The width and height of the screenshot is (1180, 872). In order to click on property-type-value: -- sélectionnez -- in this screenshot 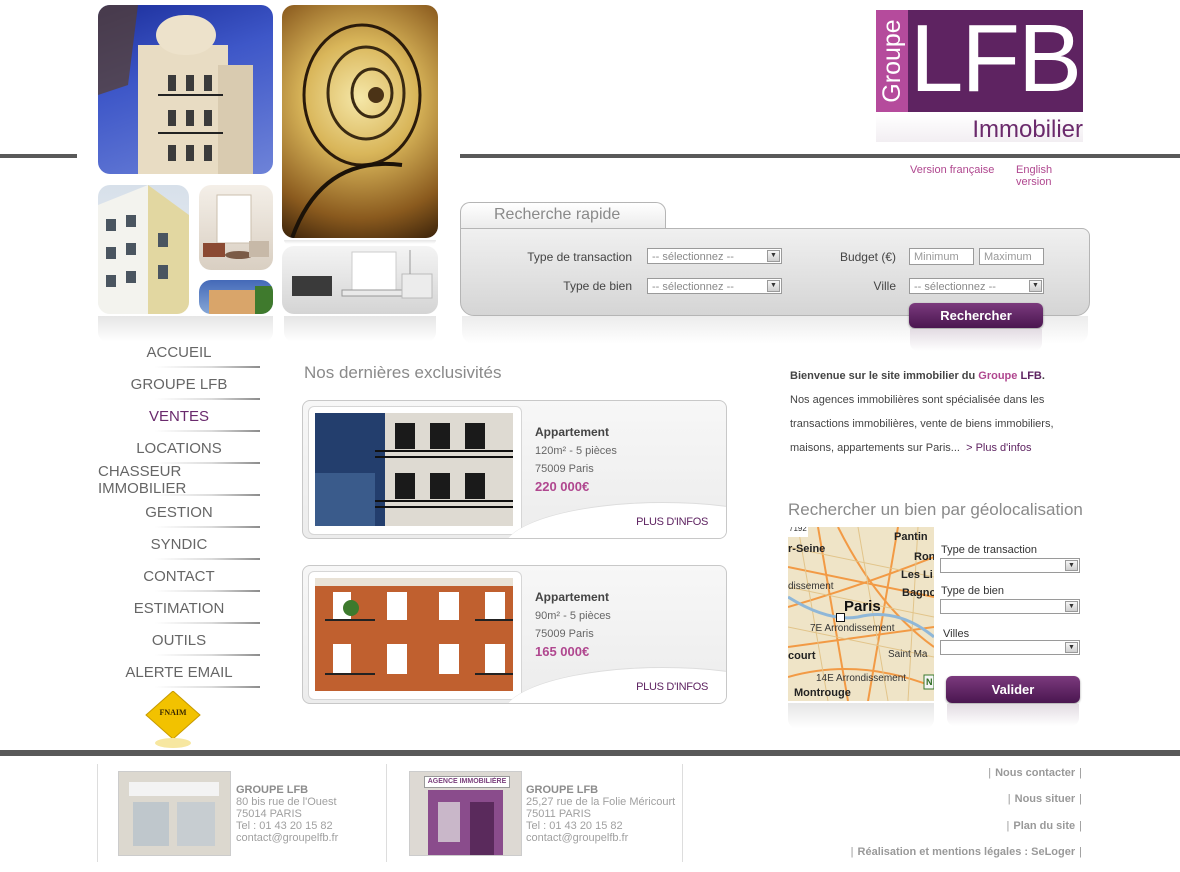, I will do `click(693, 287)`.